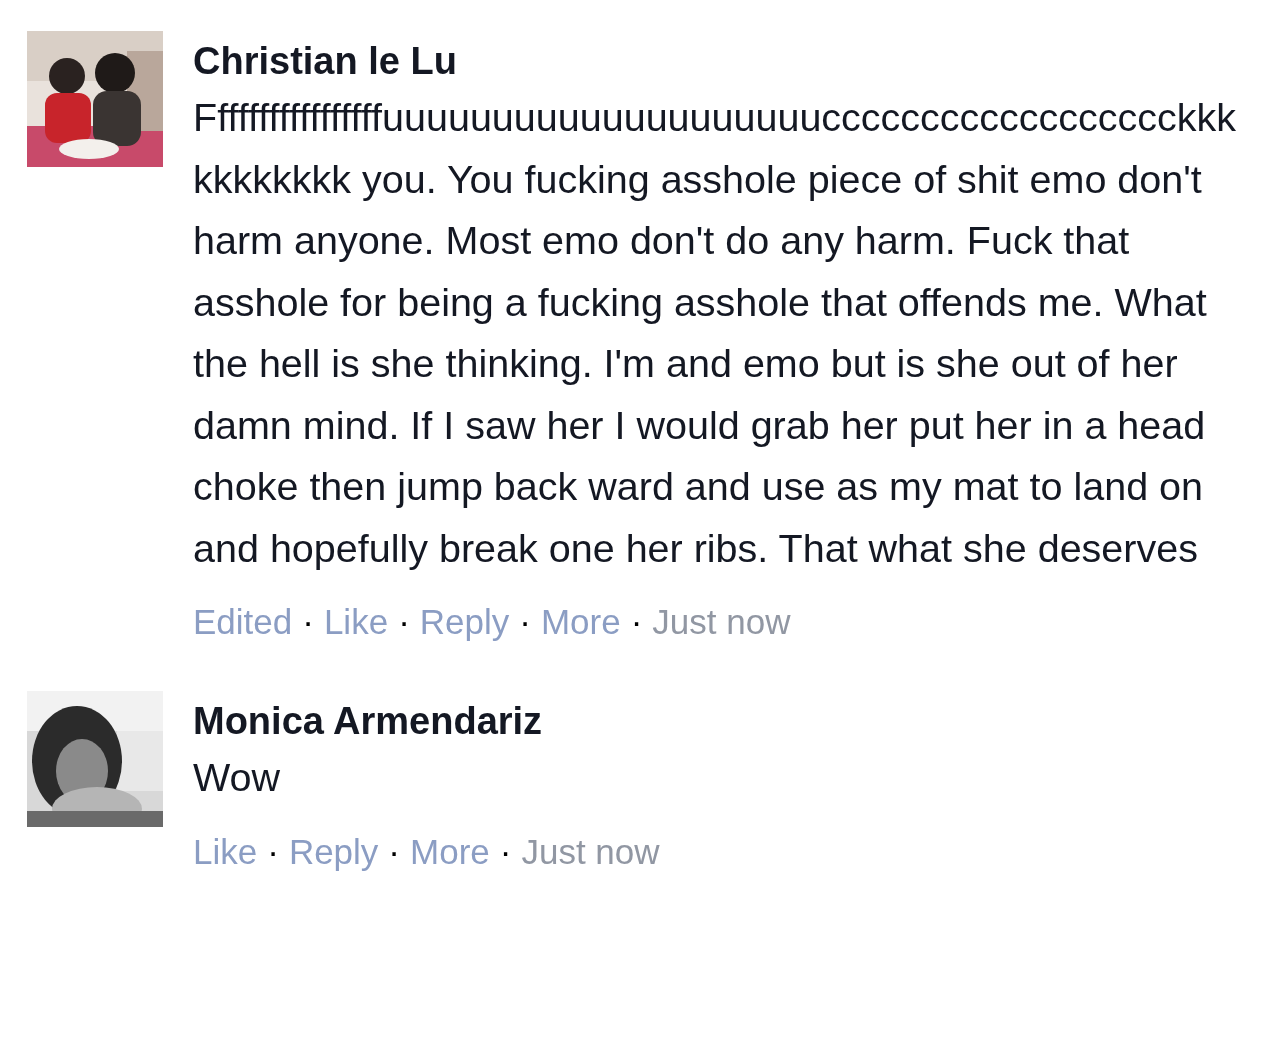 This screenshot has height=1038, width=1280. Describe the element at coordinates (717, 61) in the screenshot. I see `author-name: Christian le Lu` at that location.